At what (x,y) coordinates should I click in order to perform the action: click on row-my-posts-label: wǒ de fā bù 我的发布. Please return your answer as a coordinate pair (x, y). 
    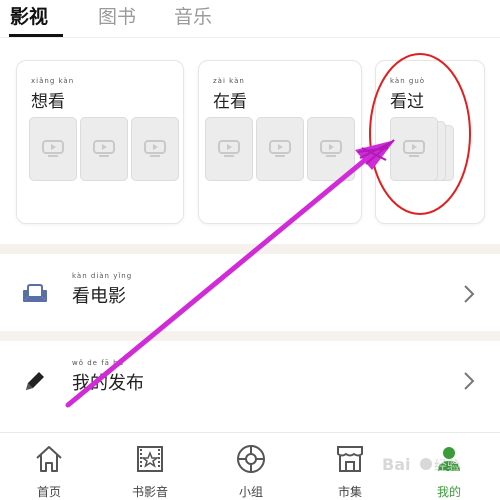
    Looking at the image, I should click on (108, 376).